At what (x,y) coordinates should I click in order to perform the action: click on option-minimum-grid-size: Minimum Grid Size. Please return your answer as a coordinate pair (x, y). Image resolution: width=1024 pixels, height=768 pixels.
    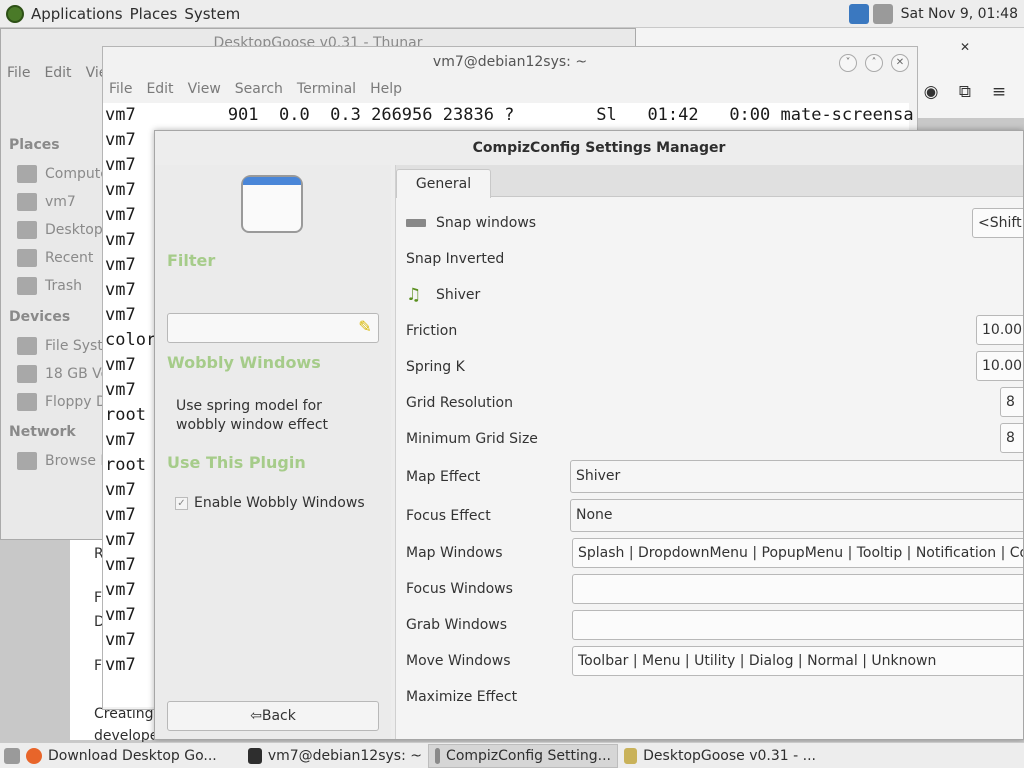
    Looking at the image, I should click on (472, 439).